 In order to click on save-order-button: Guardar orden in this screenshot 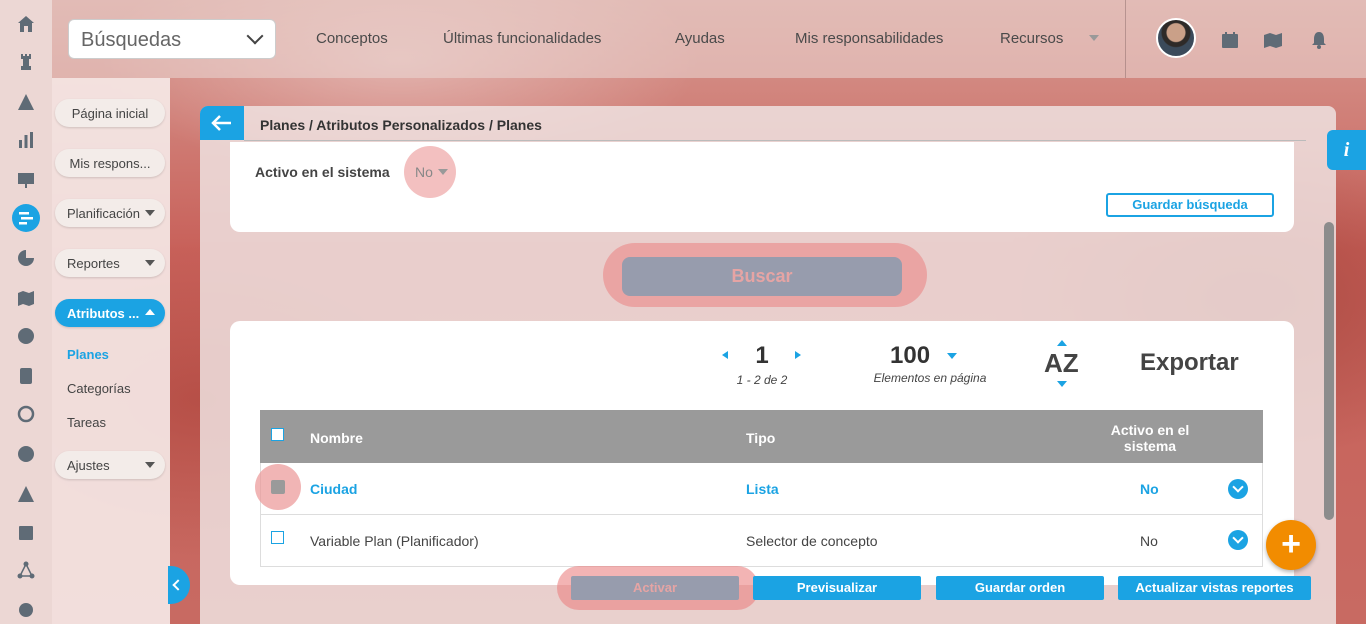, I will do `click(1020, 588)`.